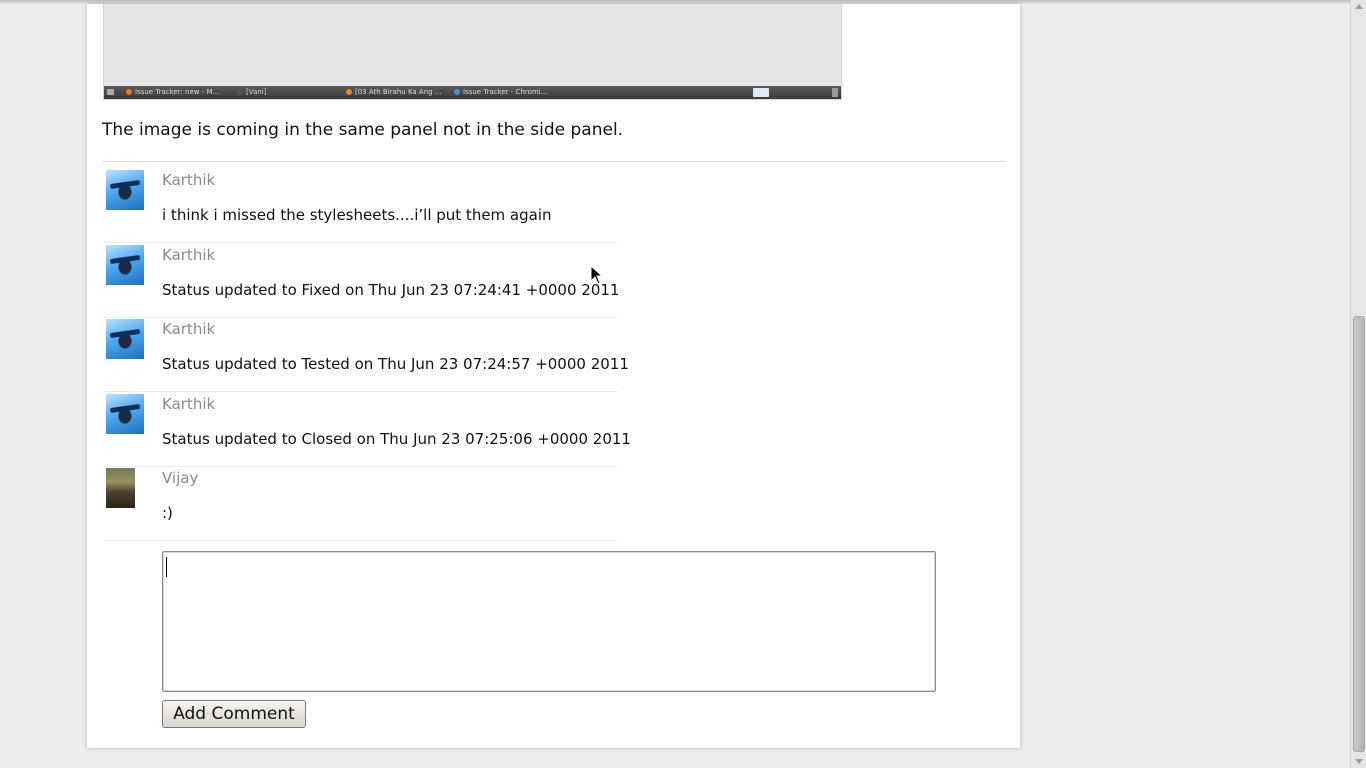 Image resolution: width=1366 pixels, height=768 pixels. I want to click on scroll-up-arrow-icon, so click(1359, 6).